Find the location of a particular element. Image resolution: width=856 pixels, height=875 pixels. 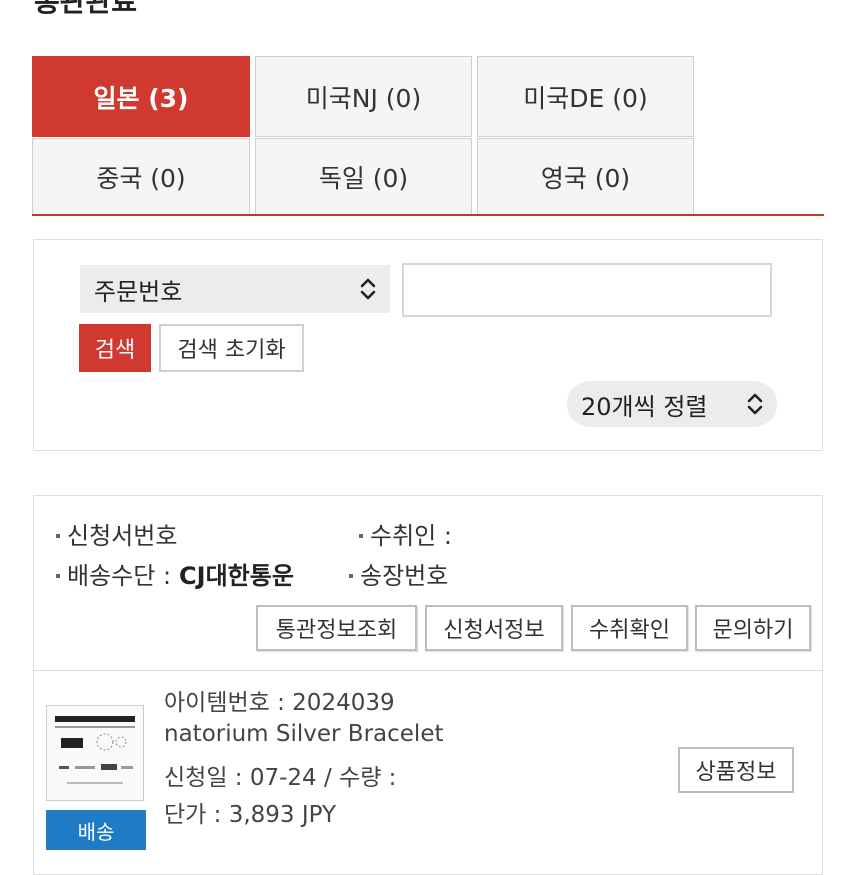

application-number-info: 신청서번호 is located at coordinates (116, 533).